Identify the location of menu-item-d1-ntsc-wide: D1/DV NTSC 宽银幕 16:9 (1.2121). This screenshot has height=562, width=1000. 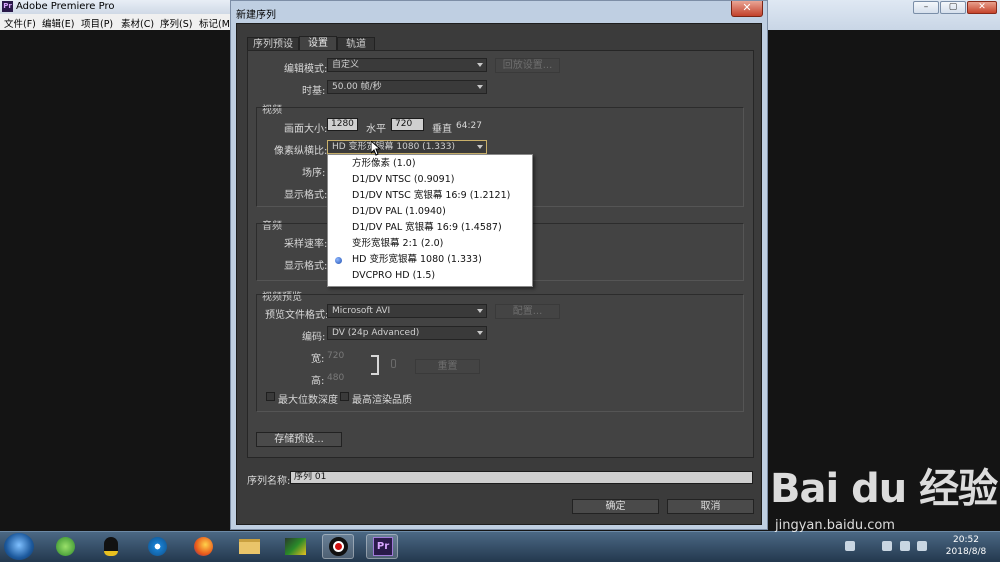
(430, 196).